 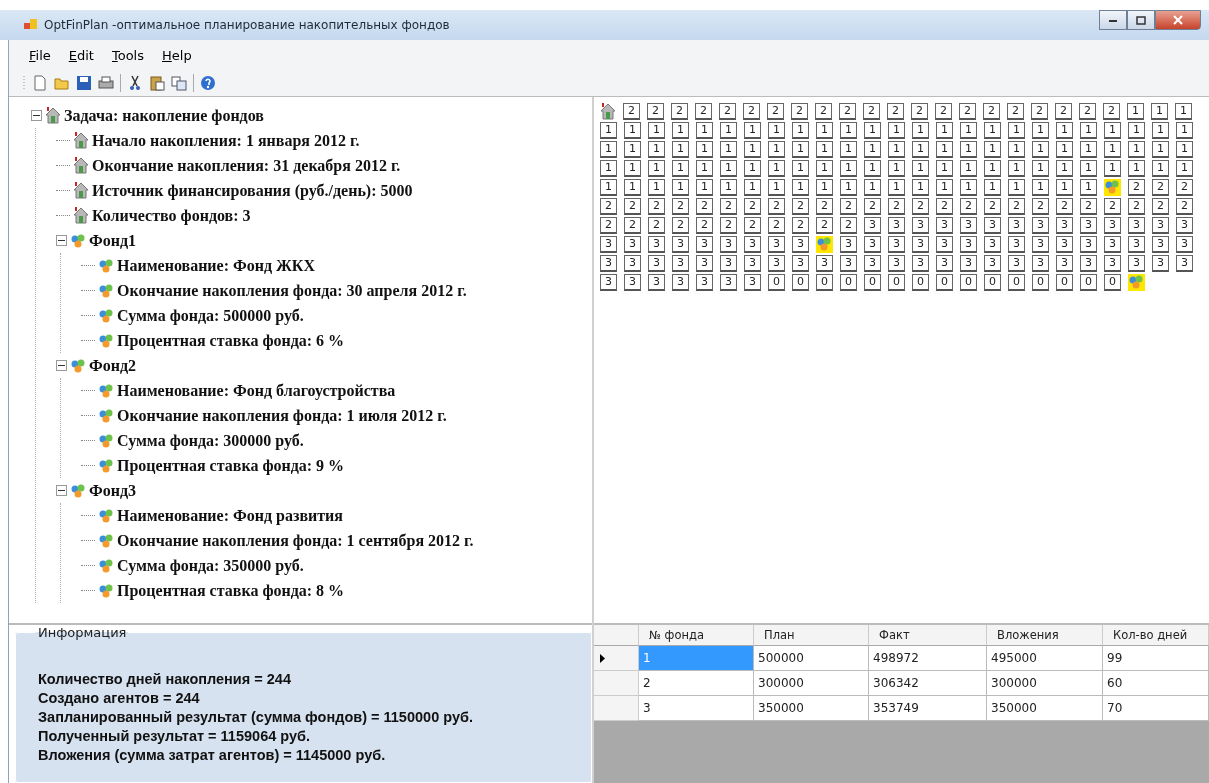 What do you see at coordinates (164, 115) in the screenshot?
I see `tree-item: Задача: накопление фондов` at bounding box center [164, 115].